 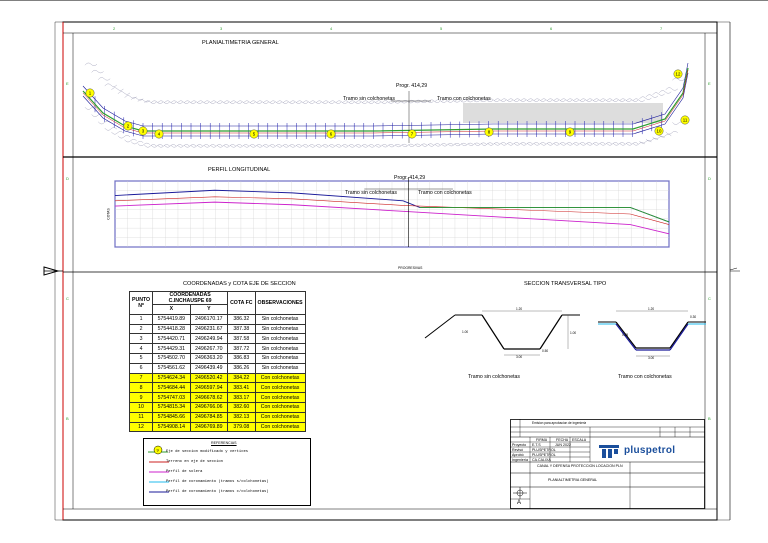 I want to click on table-cell-cota: 383.17, so click(x=241, y=397).